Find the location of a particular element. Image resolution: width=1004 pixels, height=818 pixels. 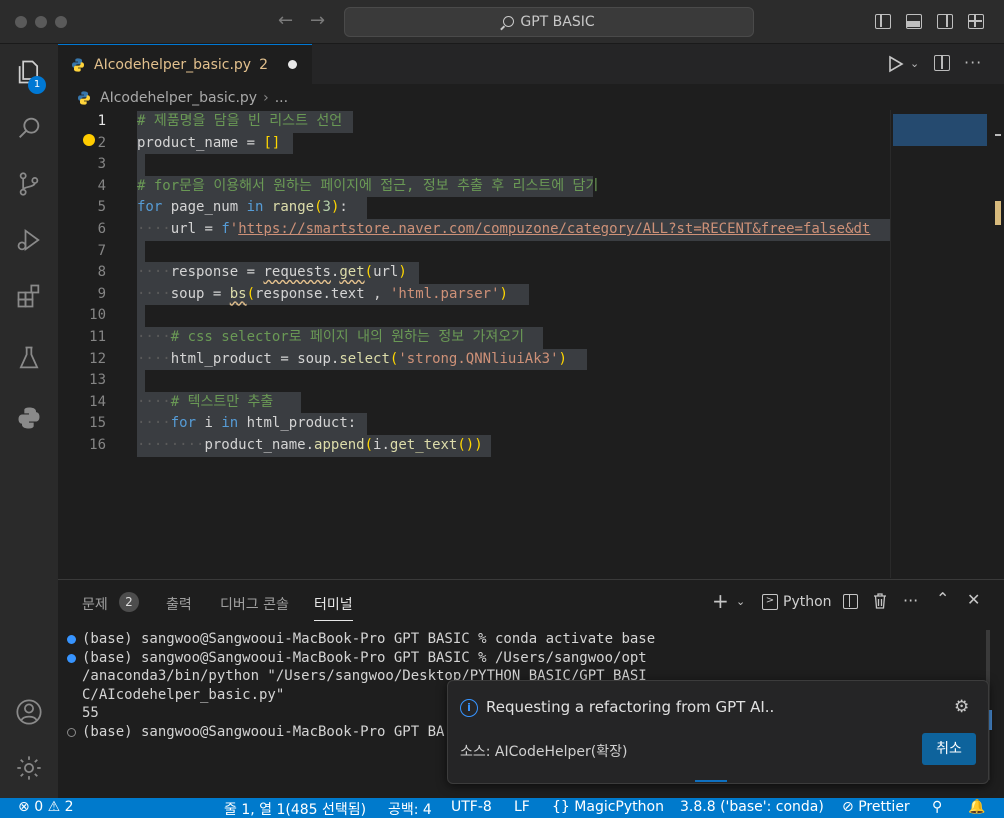

unsaved-dot-icon is located at coordinates (292, 64).